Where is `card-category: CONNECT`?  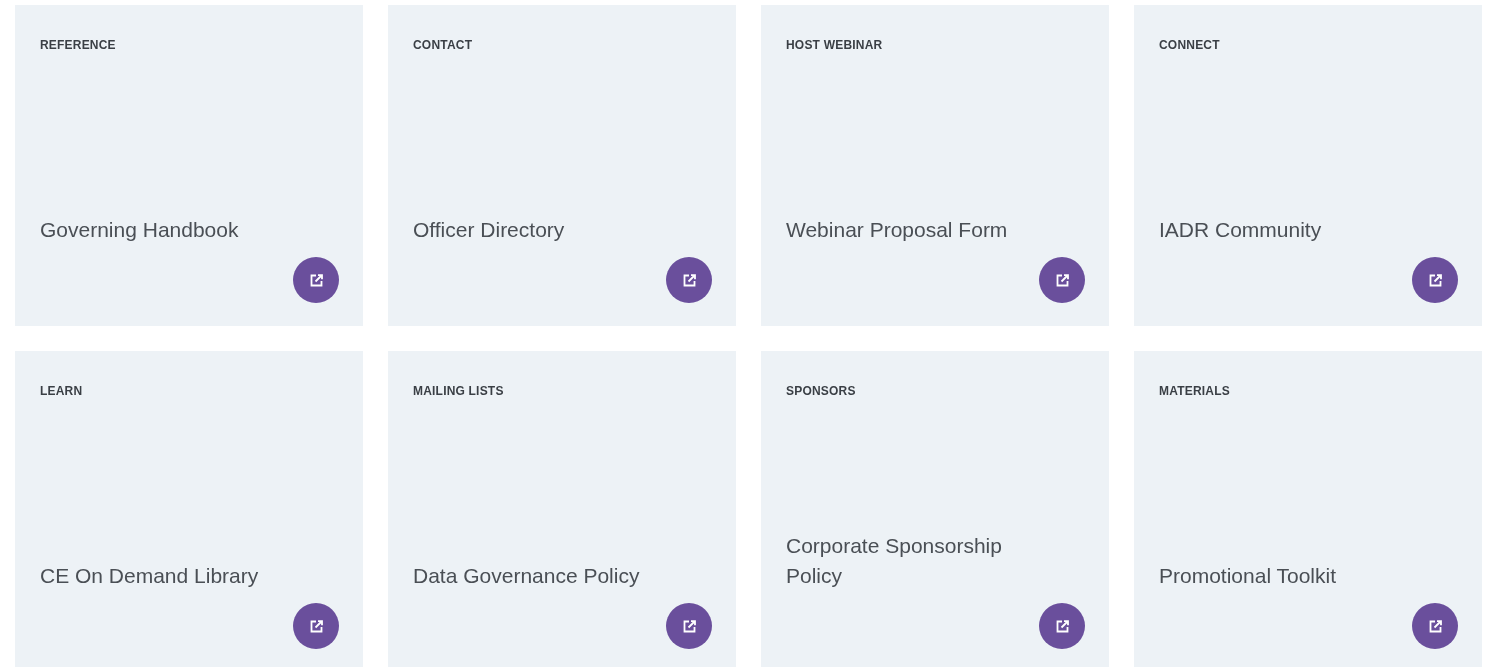
card-category: CONNECT is located at coordinates (1189, 45).